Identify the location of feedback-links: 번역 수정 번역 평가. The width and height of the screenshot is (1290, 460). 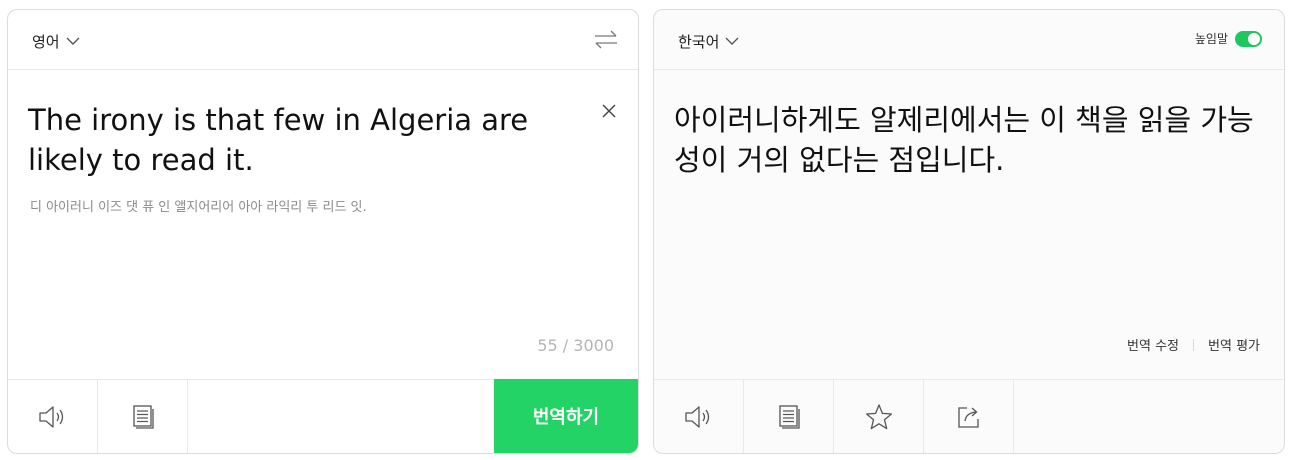
(1193, 344).